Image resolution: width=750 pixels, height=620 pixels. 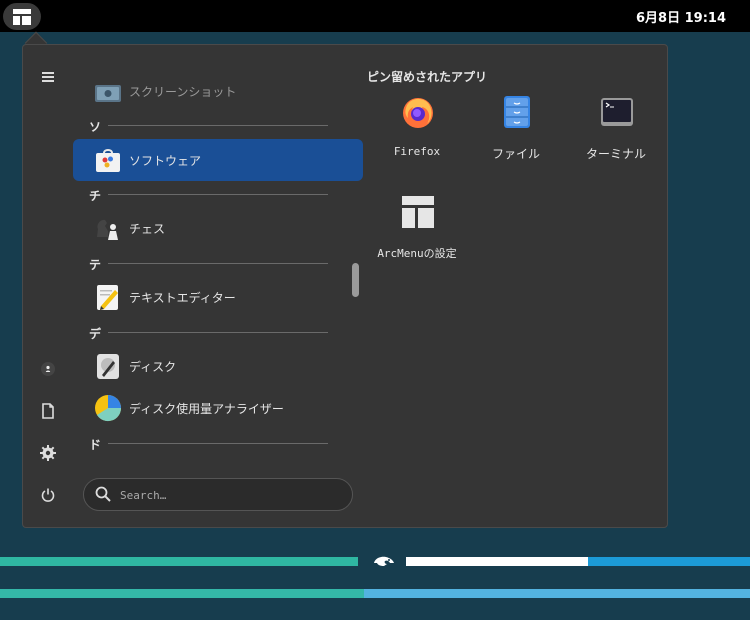 I want to click on app-label: ソフトウェア, so click(x=165, y=161).